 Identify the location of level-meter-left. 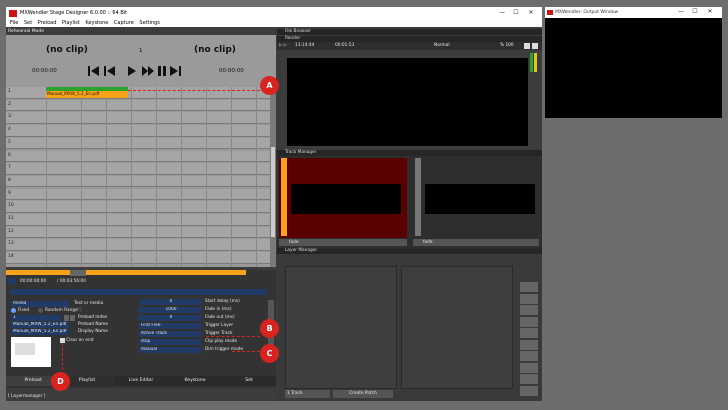
(531, 62).